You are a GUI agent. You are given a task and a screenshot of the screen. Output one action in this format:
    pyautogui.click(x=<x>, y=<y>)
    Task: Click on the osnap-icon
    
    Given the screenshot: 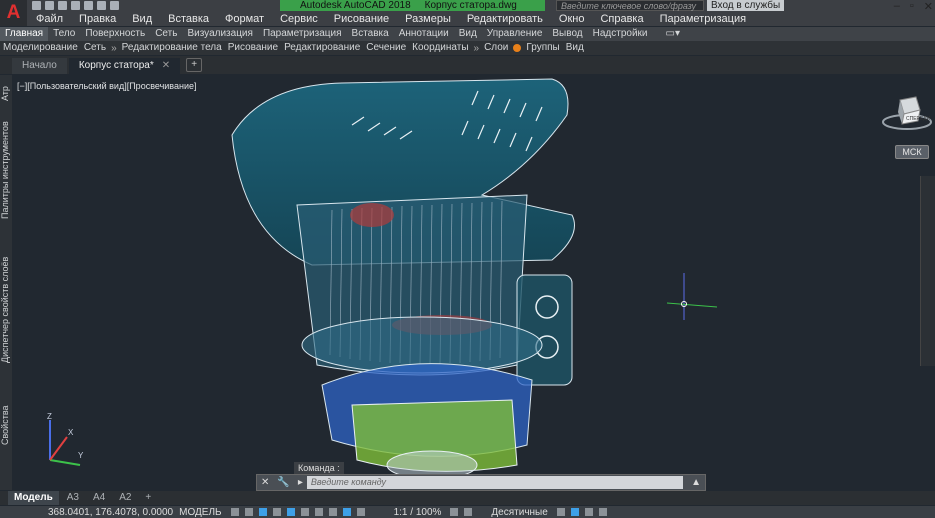 What is the action you would take?
    pyautogui.click(x=290, y=512)
    